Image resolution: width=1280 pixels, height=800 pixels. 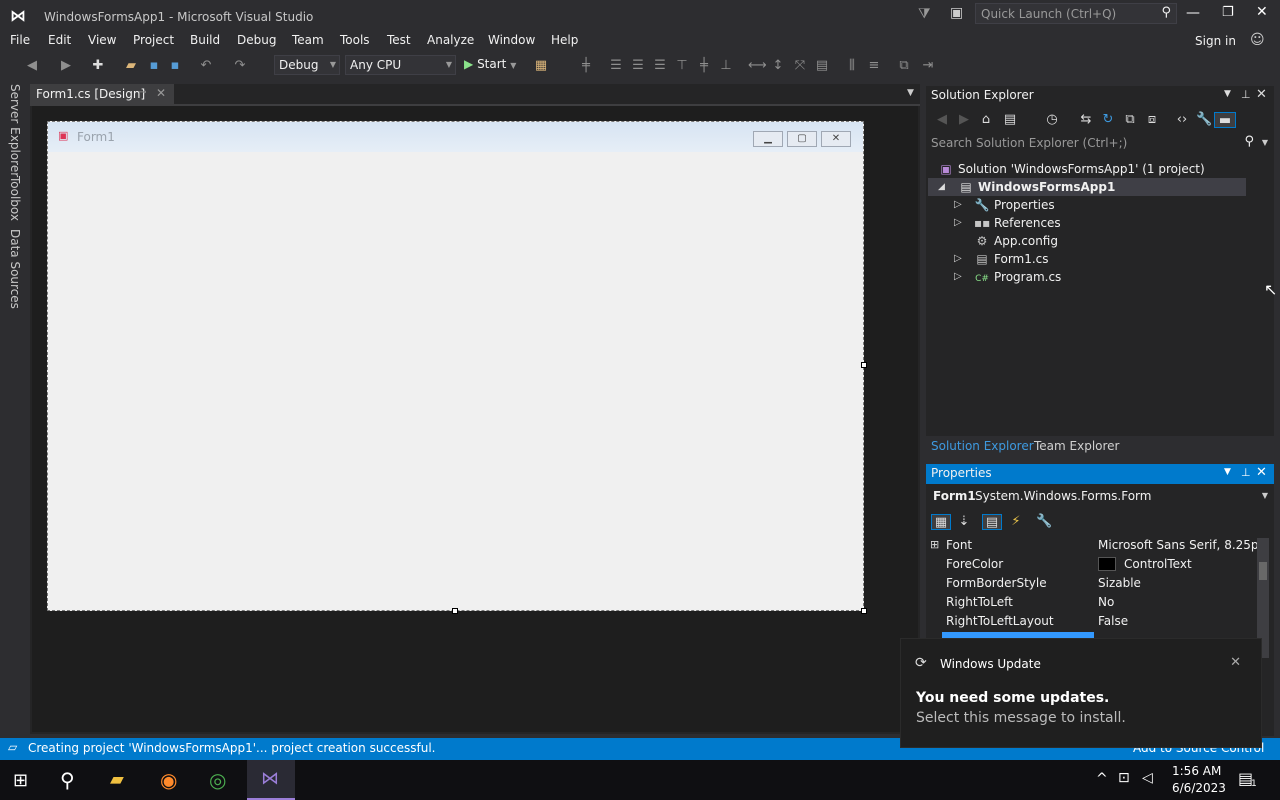 What do you see at coordinates (205, 40) in the screenshot?
I see `menu-build: Build` at bounding box center [205, 40].